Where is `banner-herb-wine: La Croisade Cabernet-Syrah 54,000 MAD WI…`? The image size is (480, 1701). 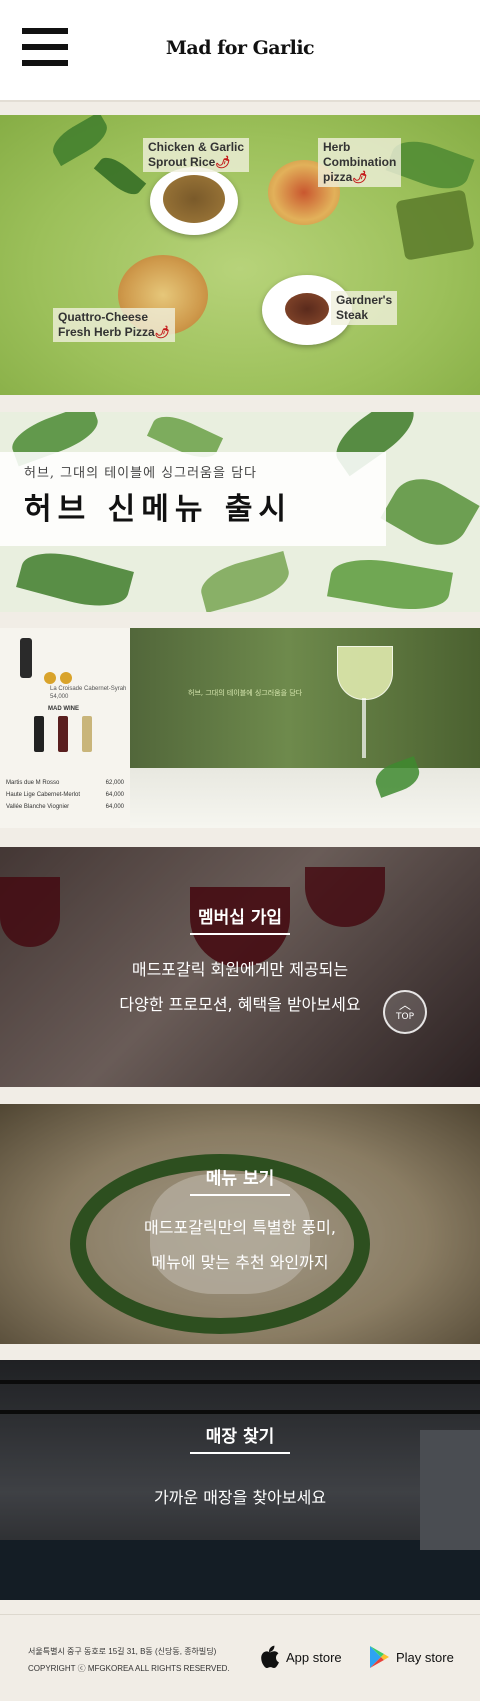 banner-herb-wine: La Croisade Cabernet-Syrah 54,000 MAD WI… is located at coordinates (240, 728).